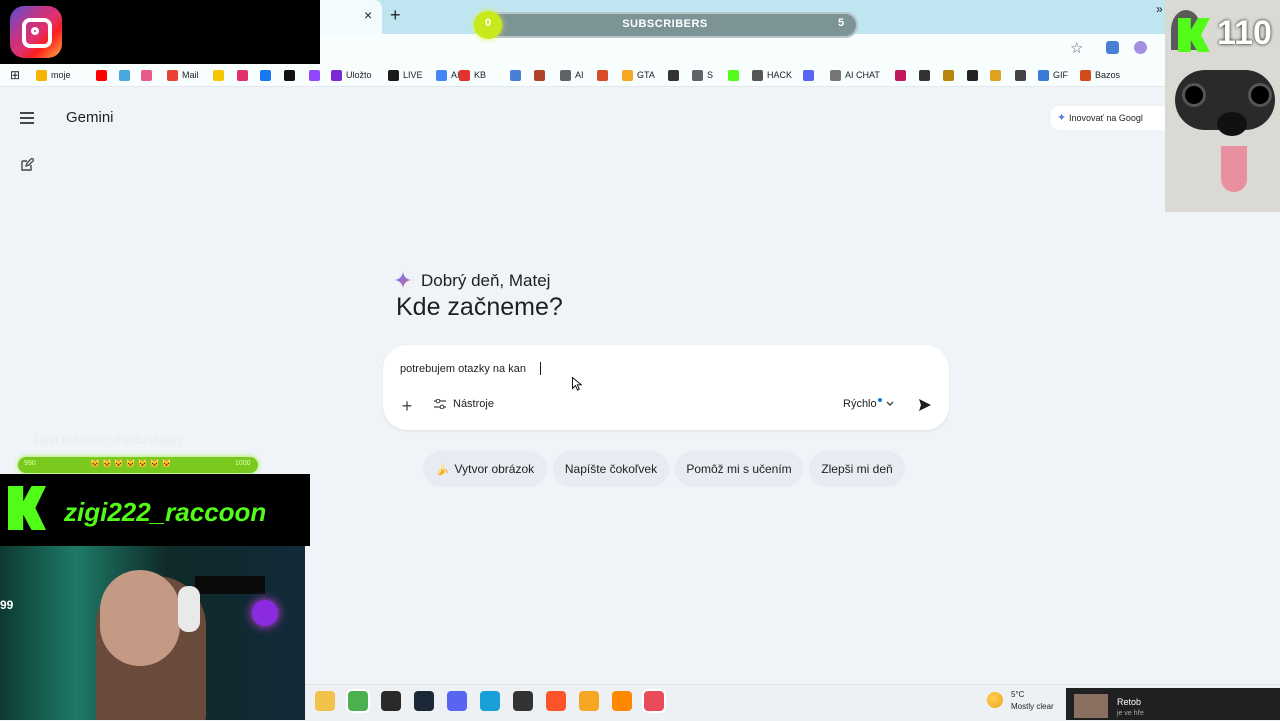 This screenshot has width=1280, height=721. I want to click on sparkle-icon: ✦, so click(1062, 118).